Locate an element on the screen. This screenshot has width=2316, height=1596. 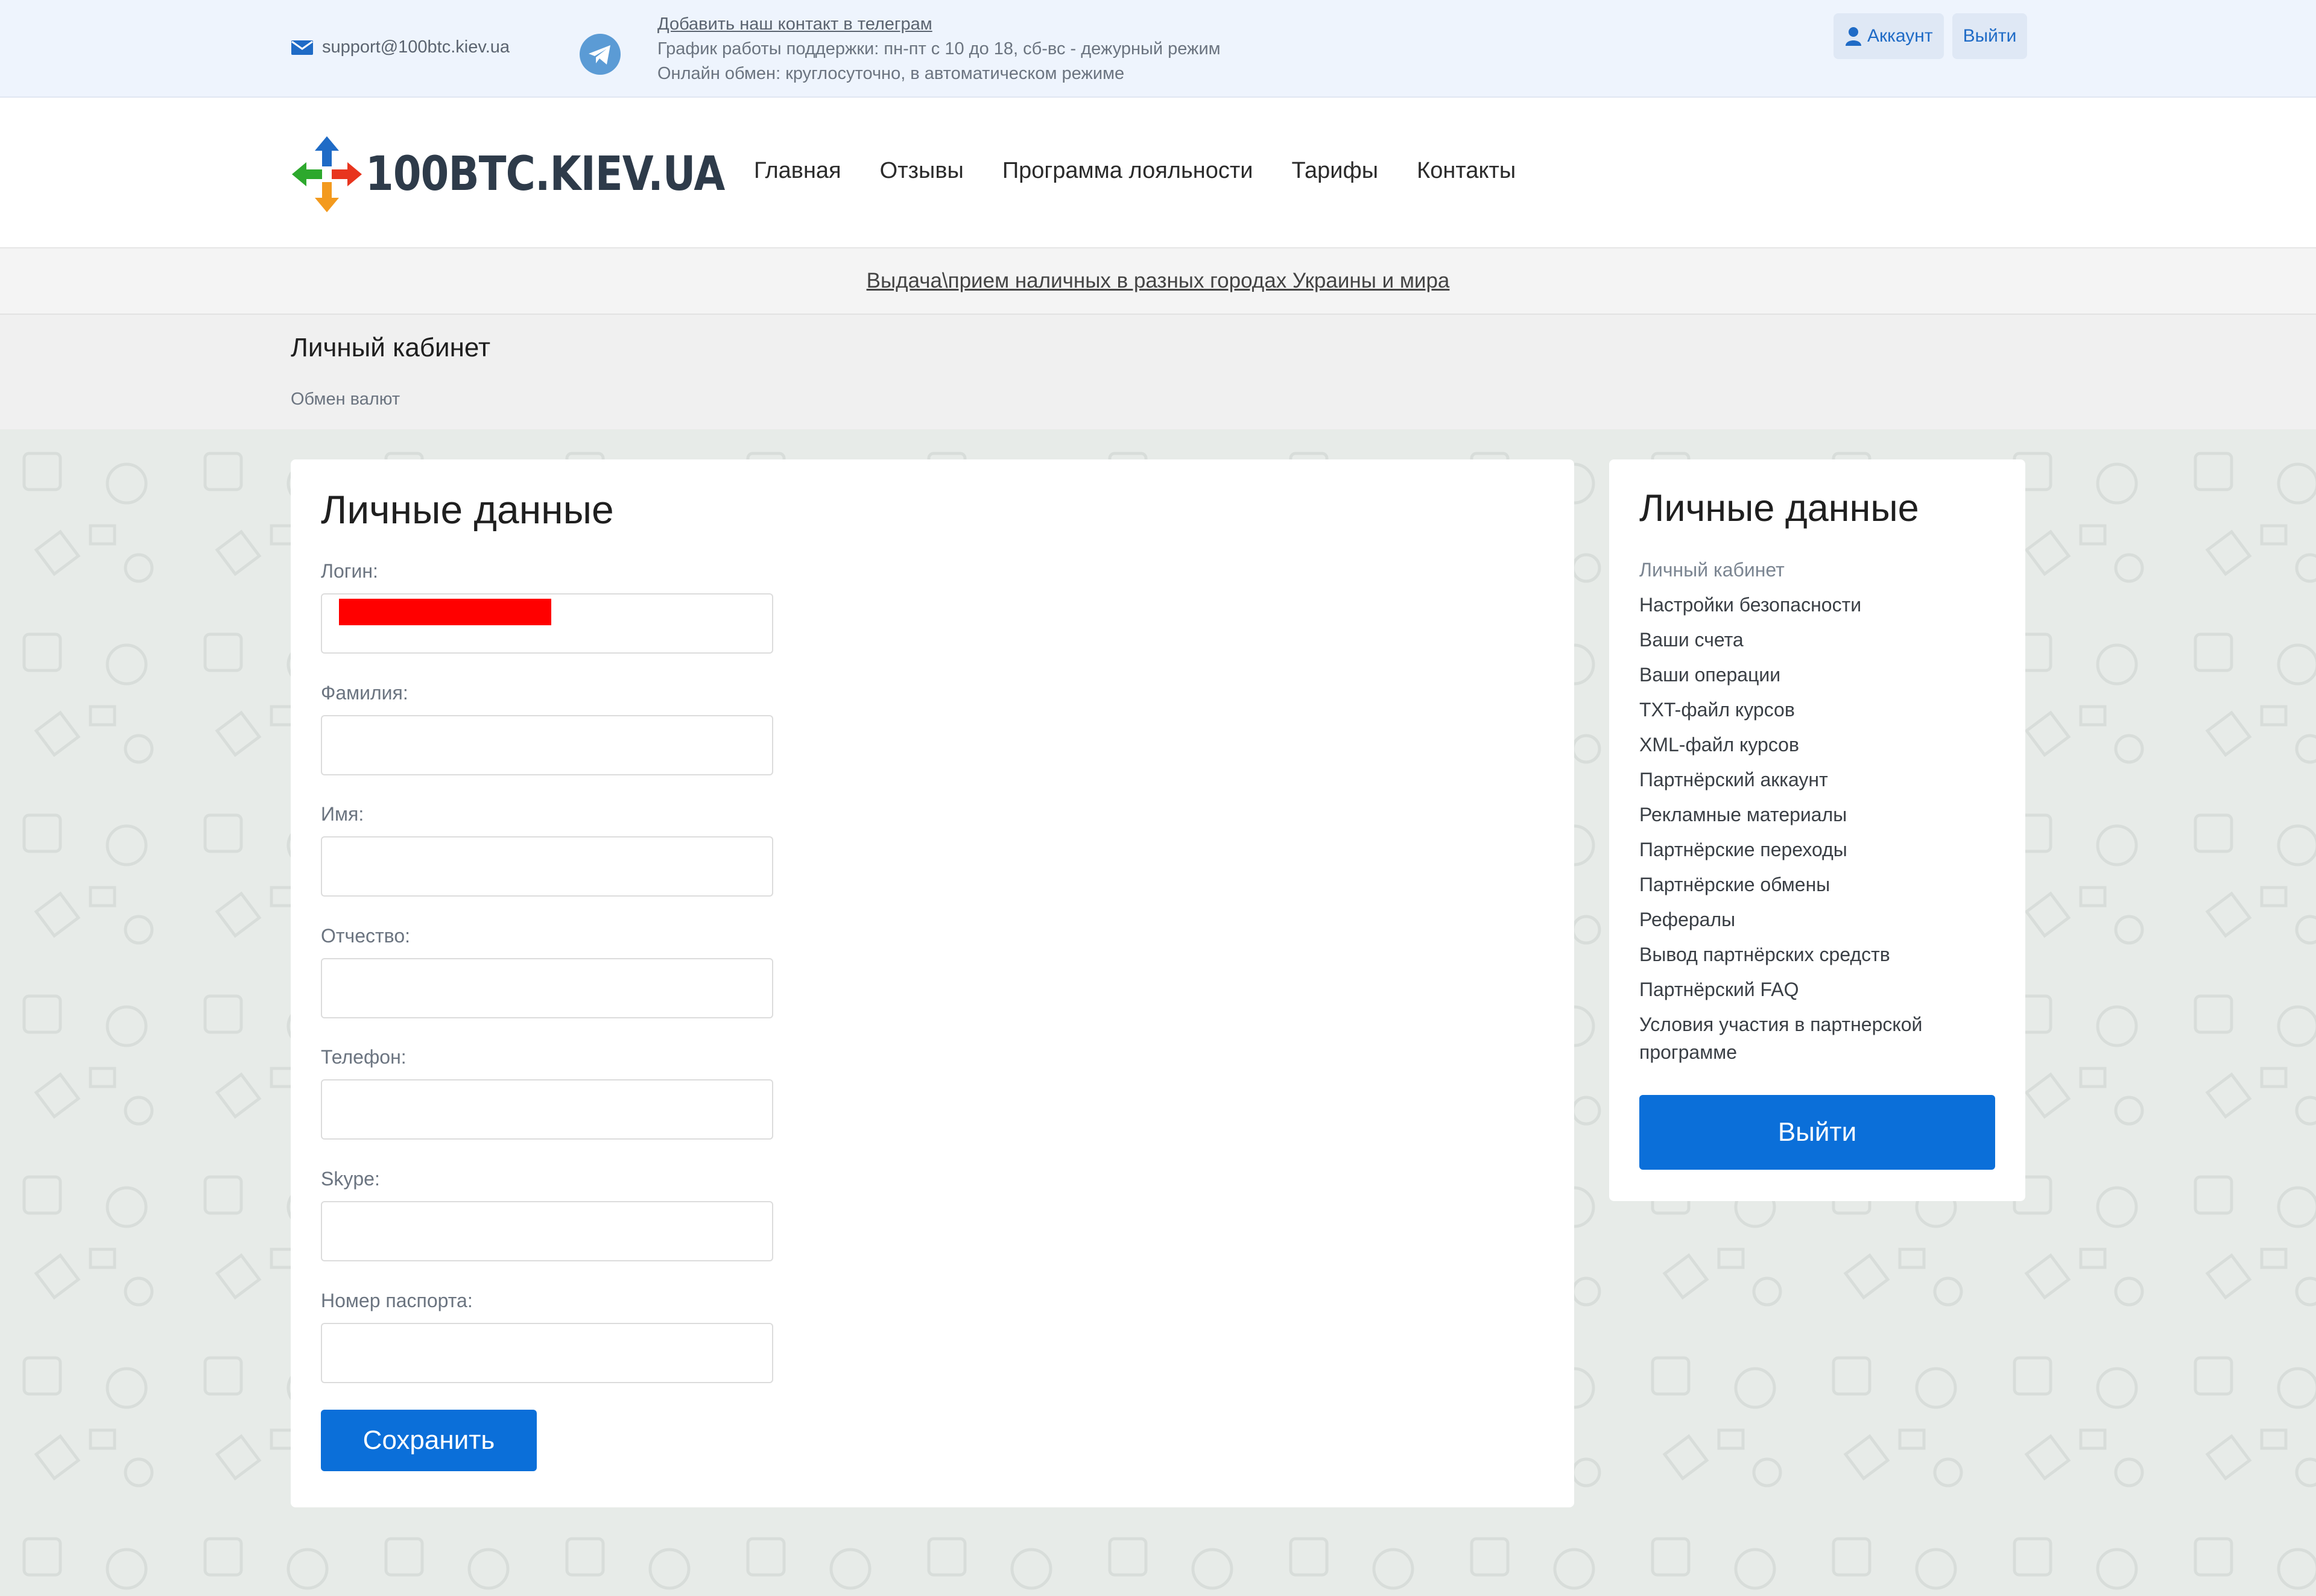
account-button-label: Аккаунт is located at coordinates (1900, 36).